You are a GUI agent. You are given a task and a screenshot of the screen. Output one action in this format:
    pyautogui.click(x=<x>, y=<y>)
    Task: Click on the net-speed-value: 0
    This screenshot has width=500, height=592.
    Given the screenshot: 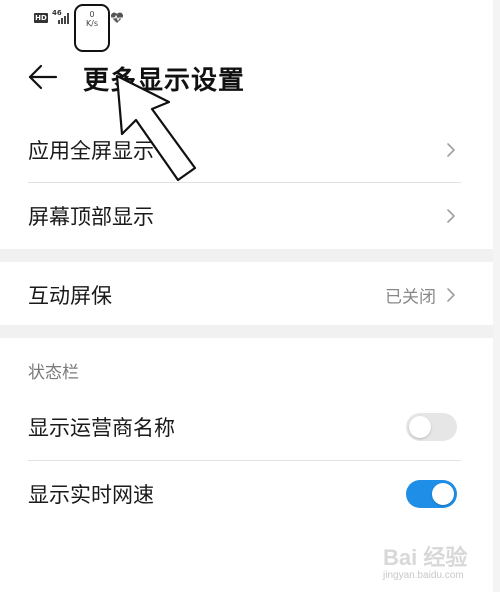 What is the action you would take?
    pyautogui.click(x=92, y=14)
    